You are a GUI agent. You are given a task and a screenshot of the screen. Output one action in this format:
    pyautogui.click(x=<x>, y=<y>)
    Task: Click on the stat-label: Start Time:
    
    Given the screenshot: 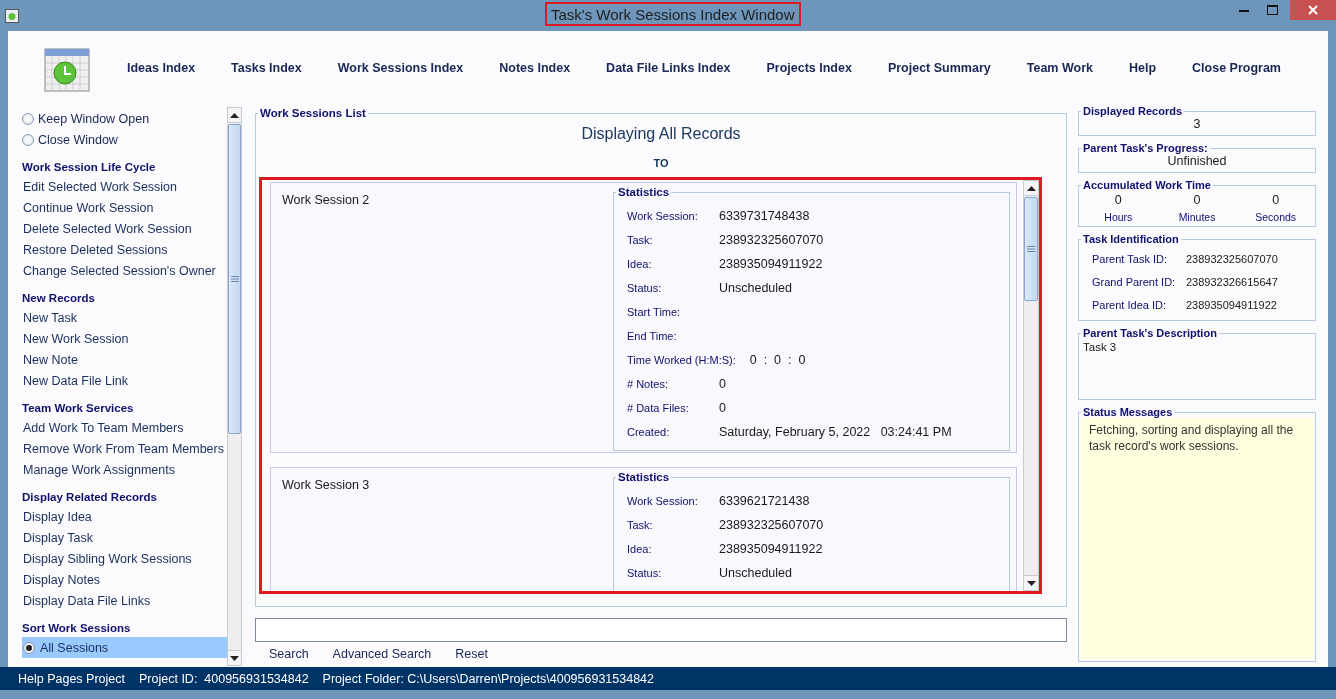 What is the action you would take?
    pyautogui.click(x=654, y=312)
    